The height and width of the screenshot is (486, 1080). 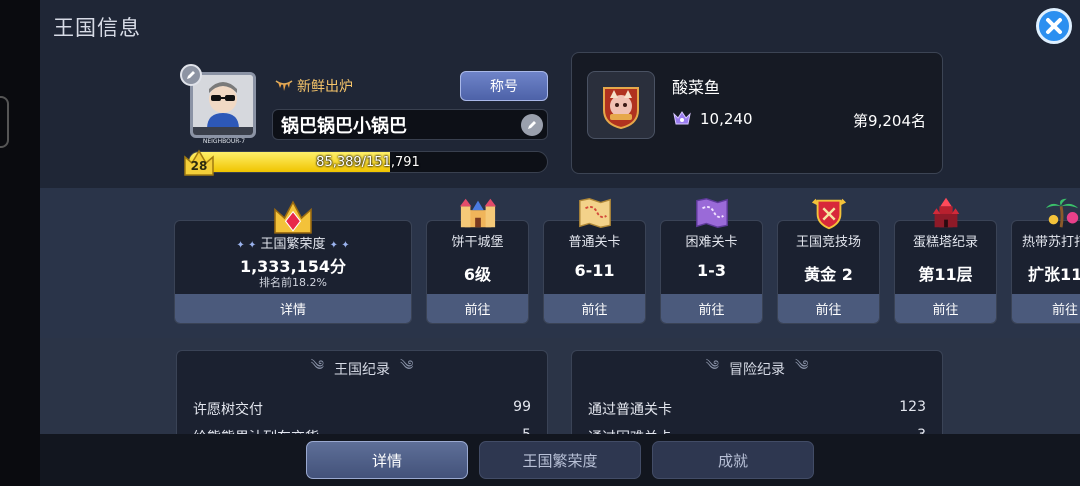 What do you see at coordinates (284, 85) in the screenshot?
I see `bunting-icon` at bounding box center [284, 85].